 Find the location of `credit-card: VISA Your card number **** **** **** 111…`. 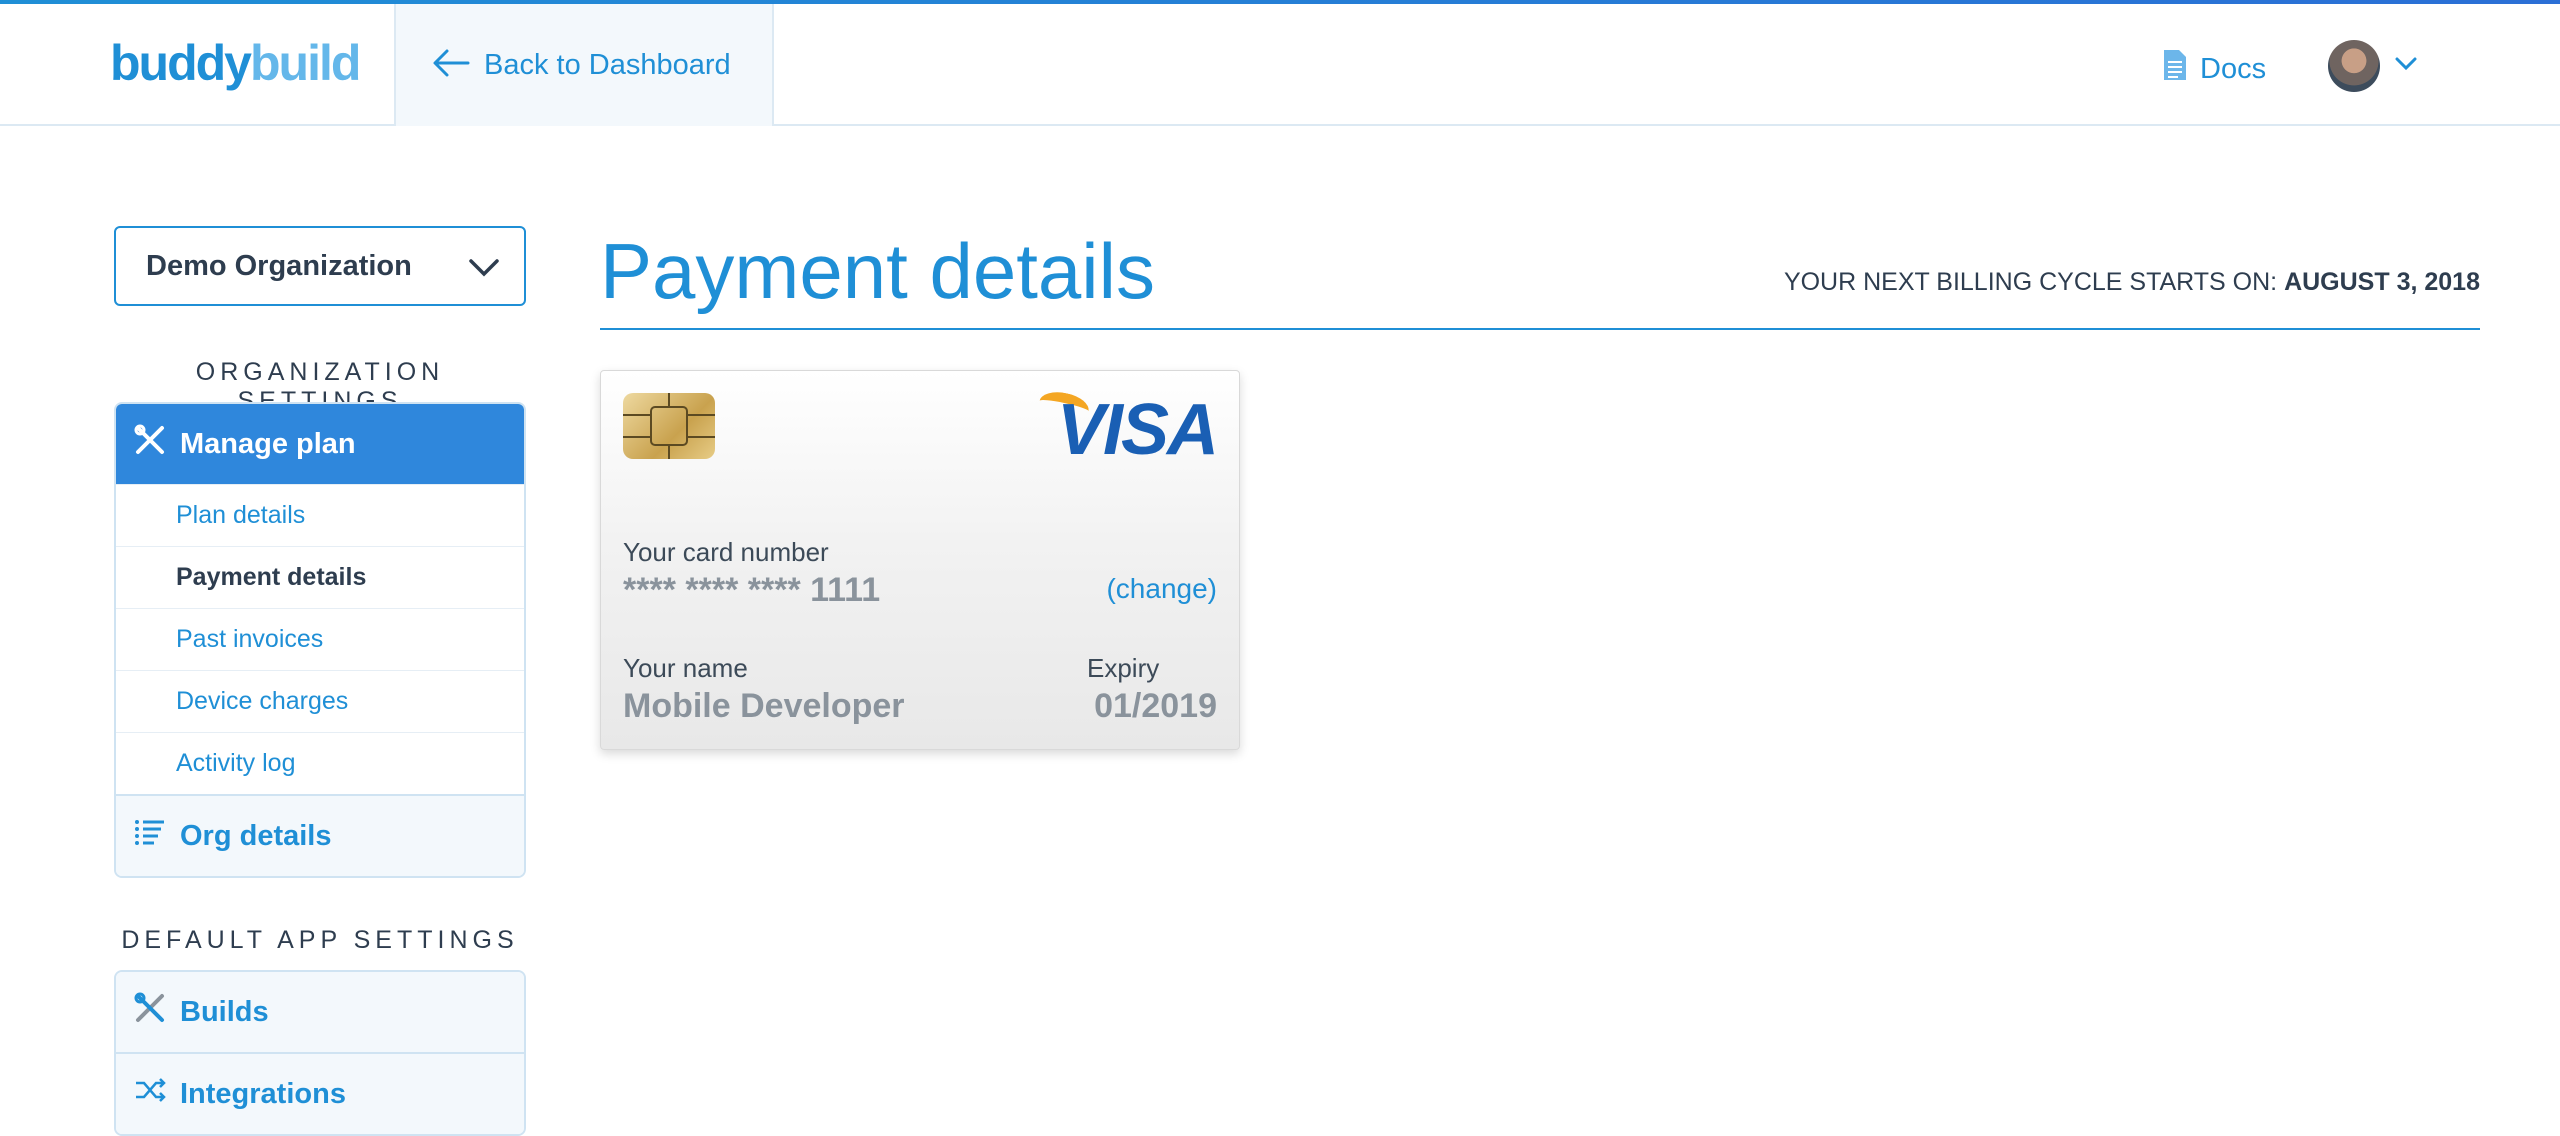

credit-card: VISA Your card number **** **** **** 111… is located at coordinates (920, 560).